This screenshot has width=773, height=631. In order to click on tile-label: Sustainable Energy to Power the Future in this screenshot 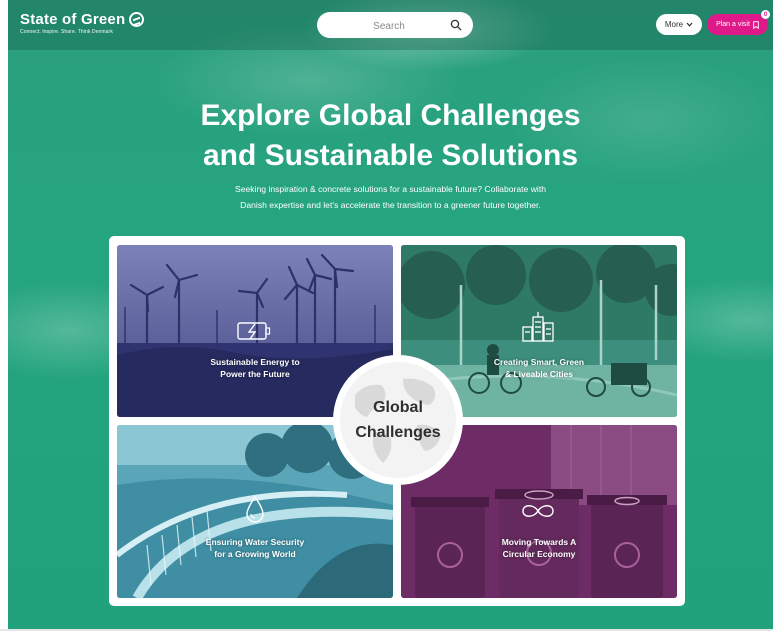, I will do `click(255, 368)`.